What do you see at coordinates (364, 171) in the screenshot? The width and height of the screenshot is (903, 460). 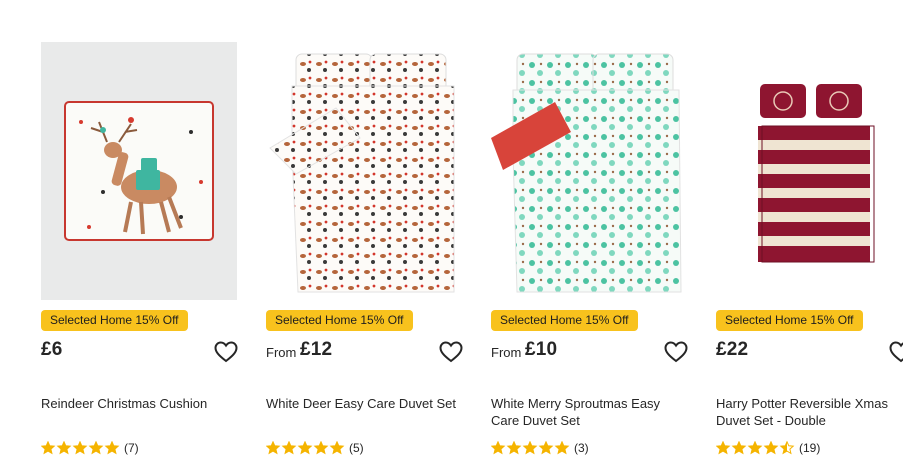 I see `product-image-white-deer-duvet` at bounding box center [364, 171].